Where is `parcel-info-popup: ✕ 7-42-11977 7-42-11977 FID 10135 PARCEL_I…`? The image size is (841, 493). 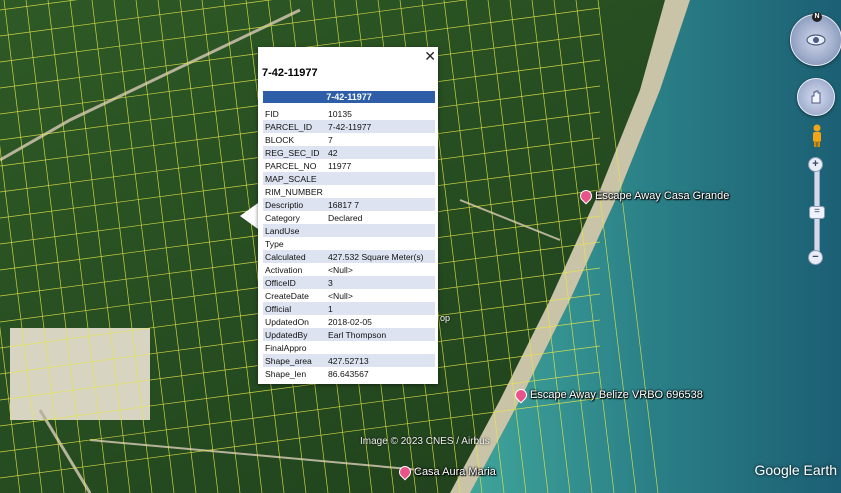 parcel-info-popup: ✕ 7-42-11977 7-42-11977 FID 10135 PARCEL_I… is located at coordinates (348, 215).